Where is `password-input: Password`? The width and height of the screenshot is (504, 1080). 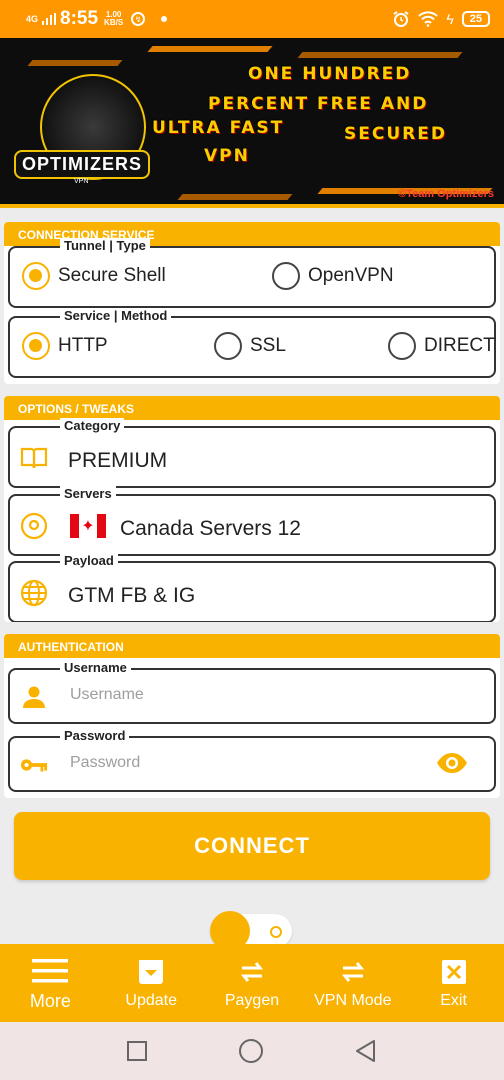
password-input: Password is located at coordinates (105, 763).